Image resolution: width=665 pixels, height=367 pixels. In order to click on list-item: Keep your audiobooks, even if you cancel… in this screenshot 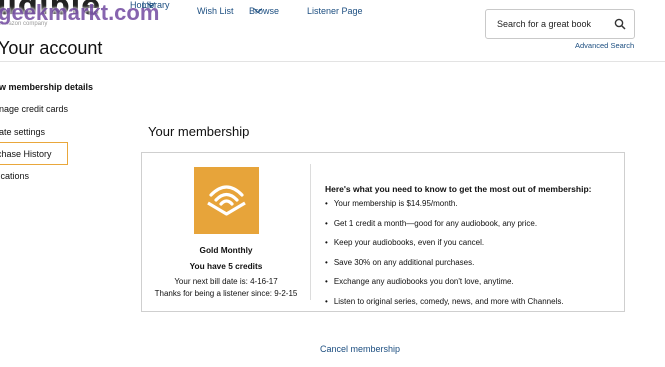, I will do `click(404, 242)`.